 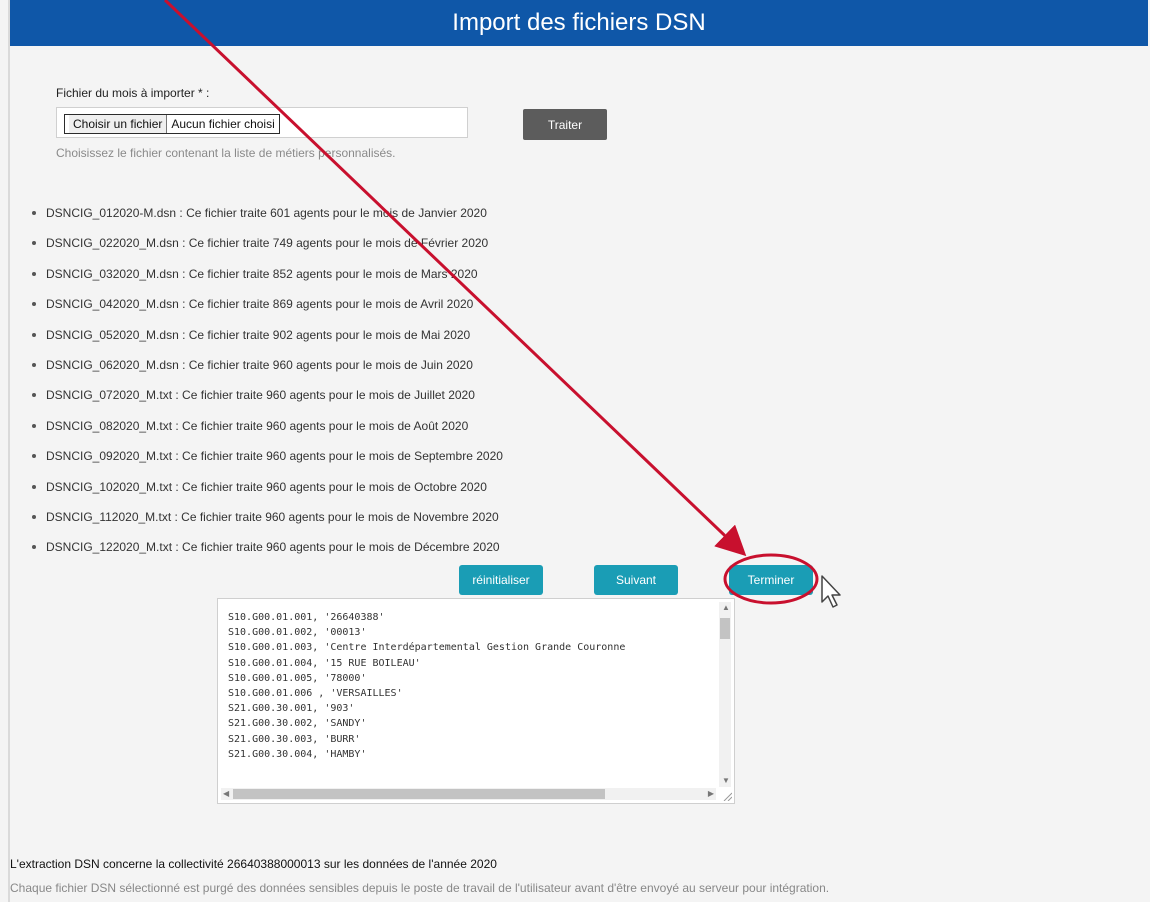 I want to click on process-button: Traiter, so click(x=565, y=124).